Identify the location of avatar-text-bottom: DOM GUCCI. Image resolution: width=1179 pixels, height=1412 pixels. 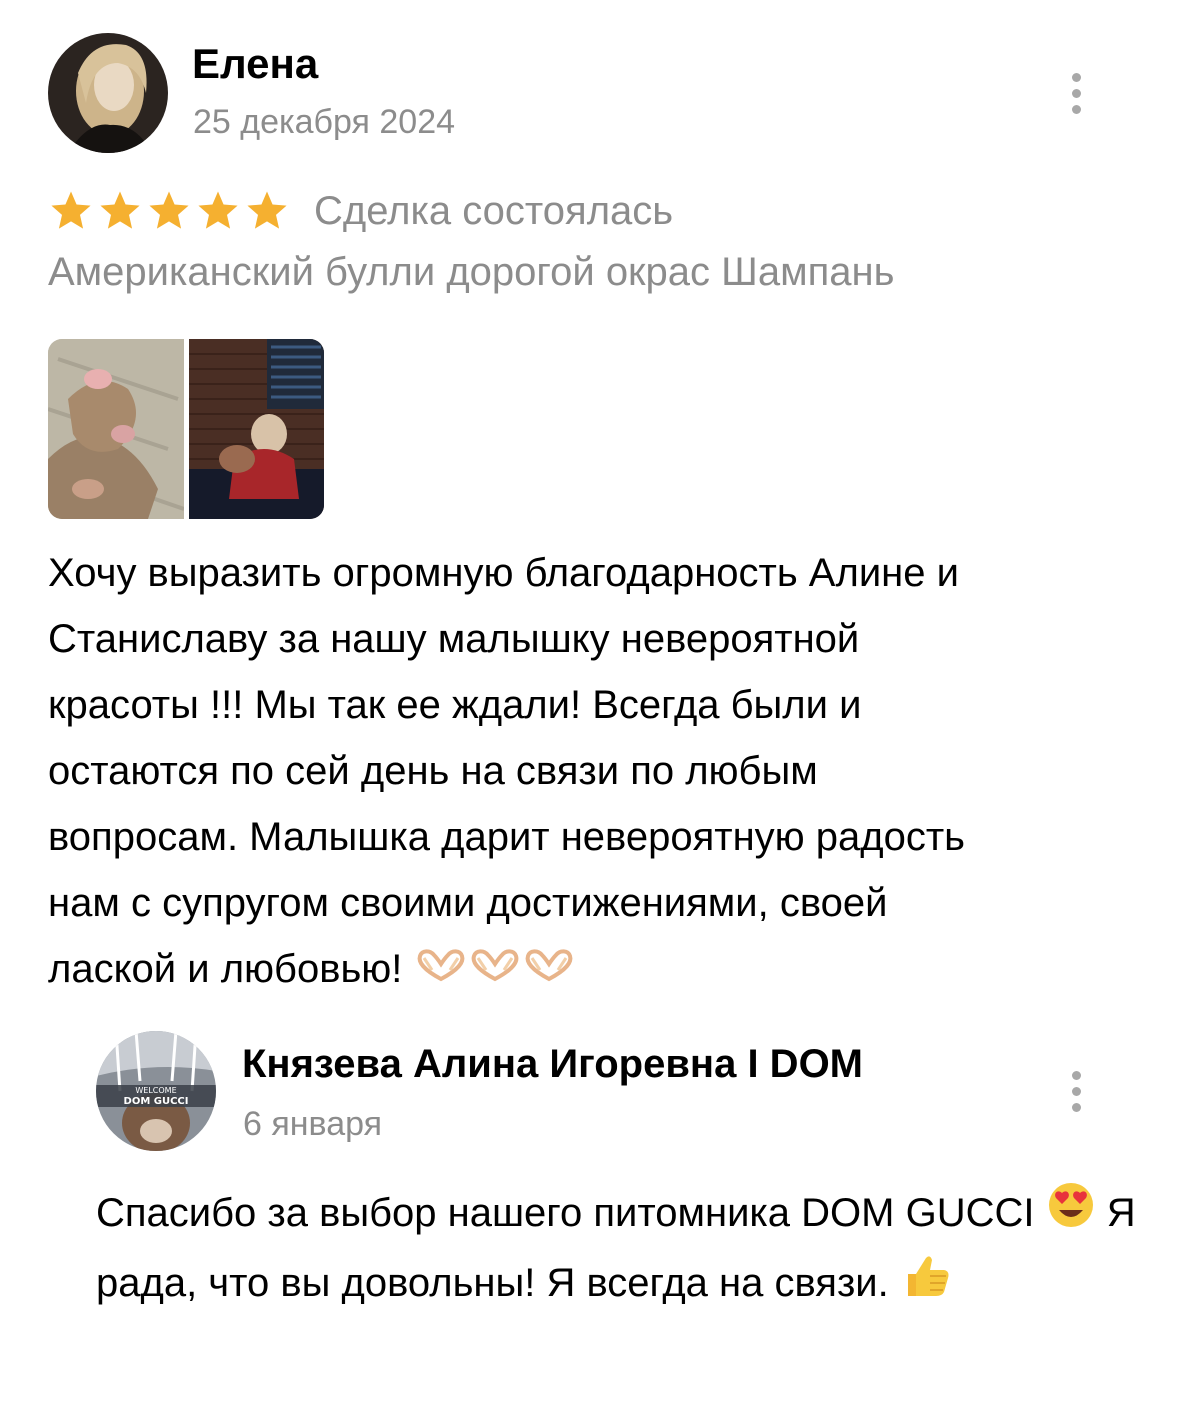
(156, 1101).